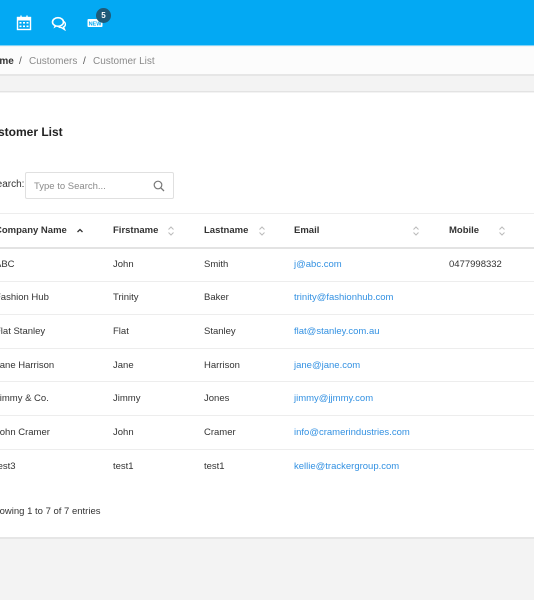 The height and width of the screenshot is (600, 534). Describe the element at coordinates (371, 231) in the screenshot. I see `column-header-email: Email` at that location.